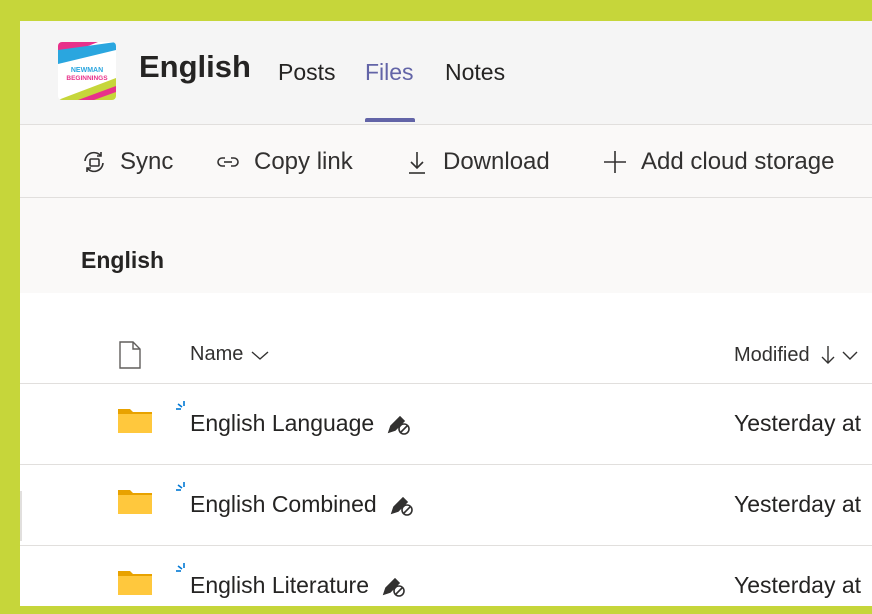 Image resolution: width=872 pixels, height=614 pixels. I want to click on list-item: English Literature Yesterday at, so click(446, 576).